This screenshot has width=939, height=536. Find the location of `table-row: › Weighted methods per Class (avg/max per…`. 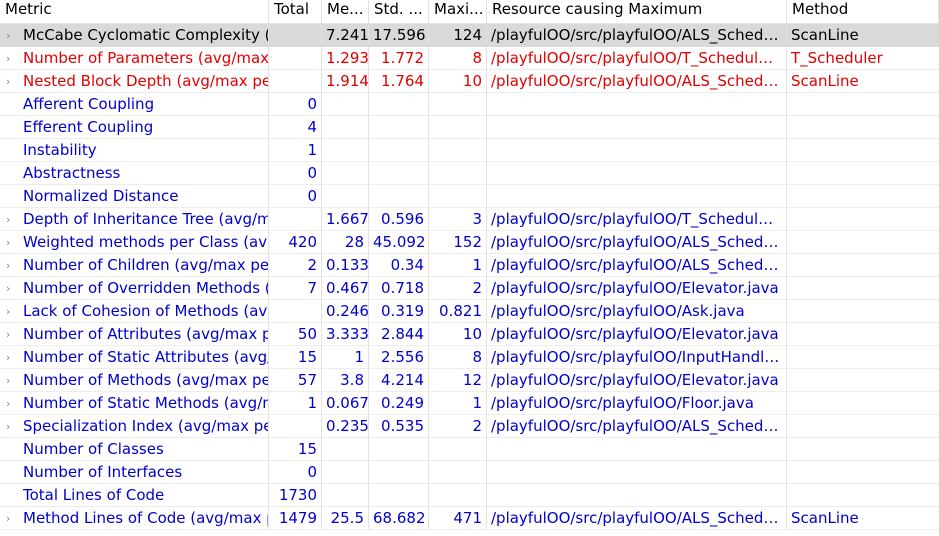

table-row: › Weighted methods per Class (avg/max per… is located at coordinates (469, 242).